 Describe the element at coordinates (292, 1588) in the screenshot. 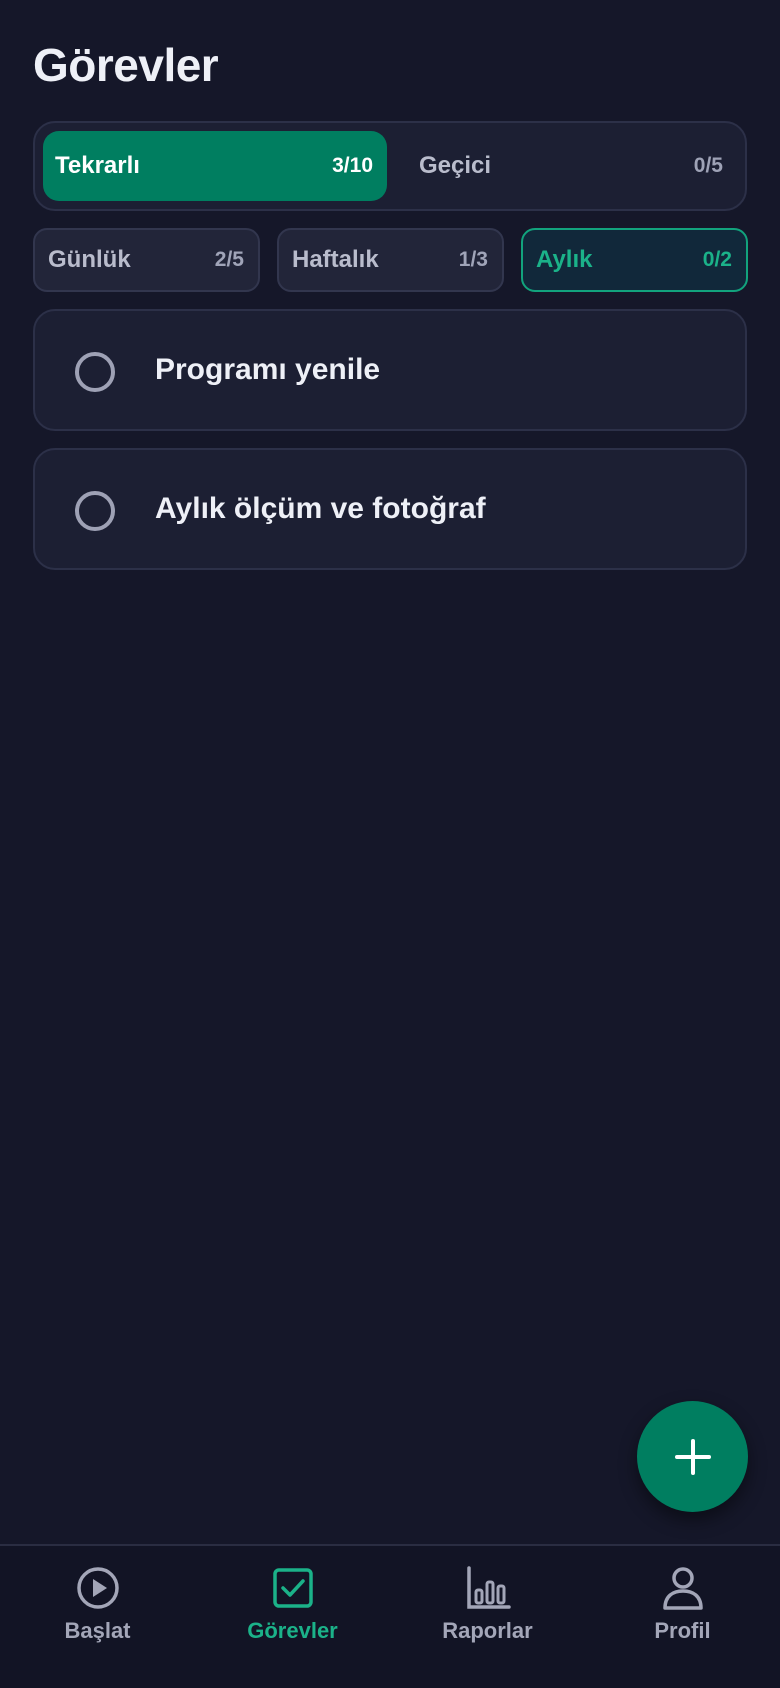

I see `checkbox-icon` at that location.